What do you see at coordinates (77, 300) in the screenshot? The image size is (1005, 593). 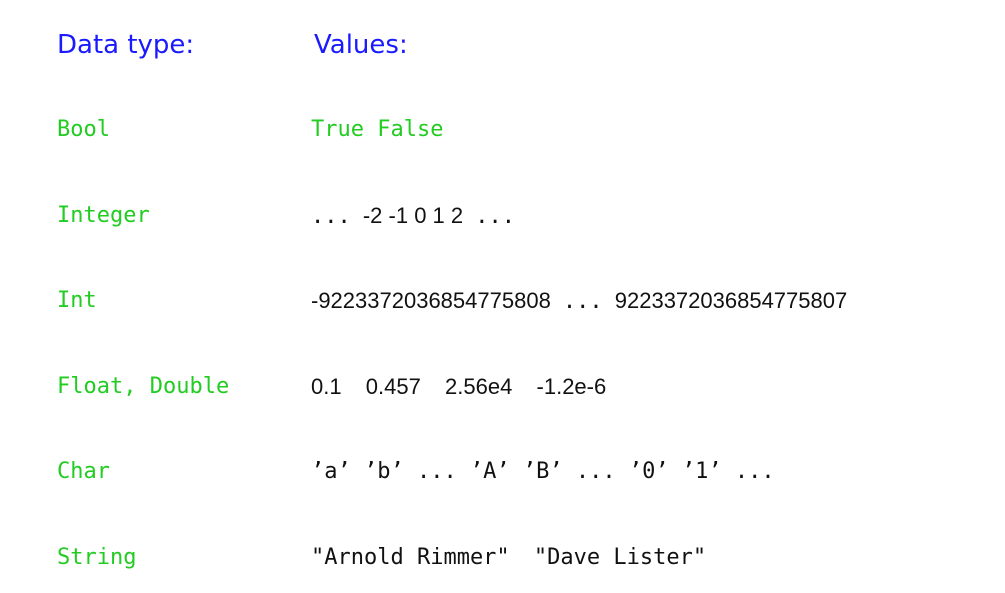 I see `type-name: Int` at bounding box center [77, 300].